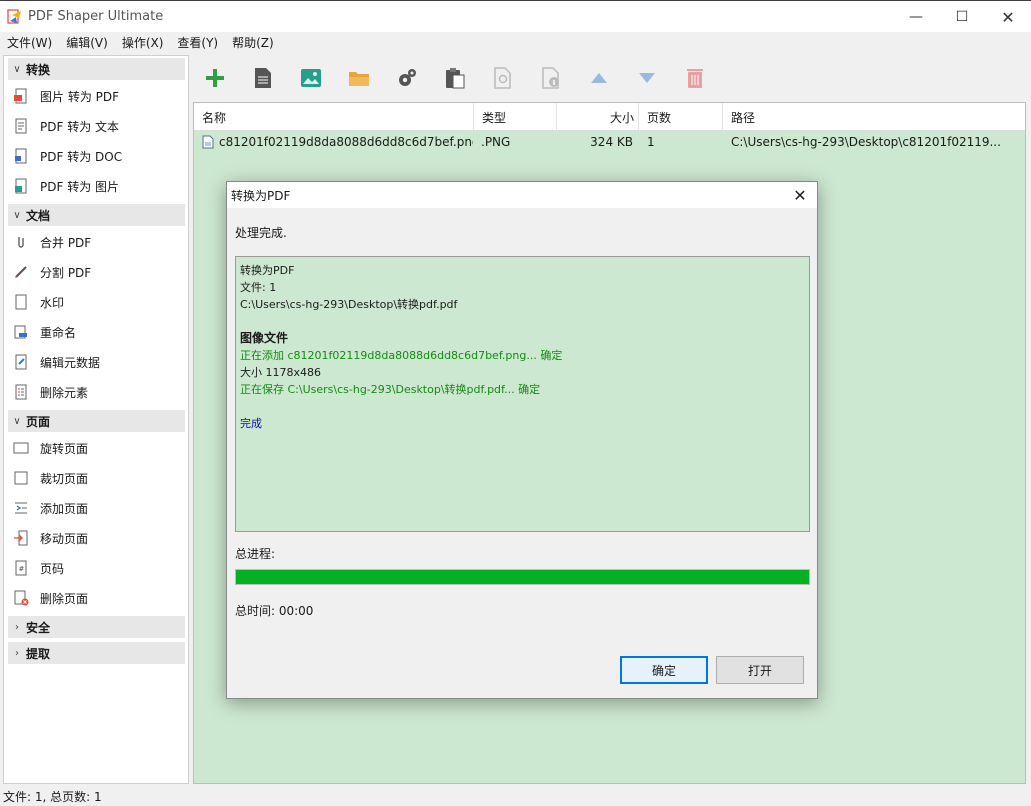 This screenshot has height=806, width=1031. What do you see at coordinates (97, 448) in the screenshot?
I see `nav-rotate-page: 旋转页面` at bounding box center [97, 448].